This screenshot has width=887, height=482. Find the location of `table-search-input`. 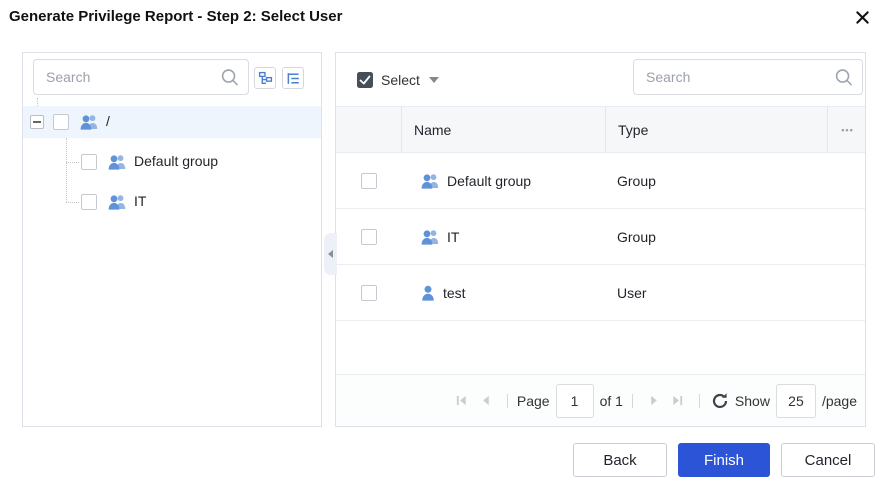

table-search-input is located at coordinates (748, 77).